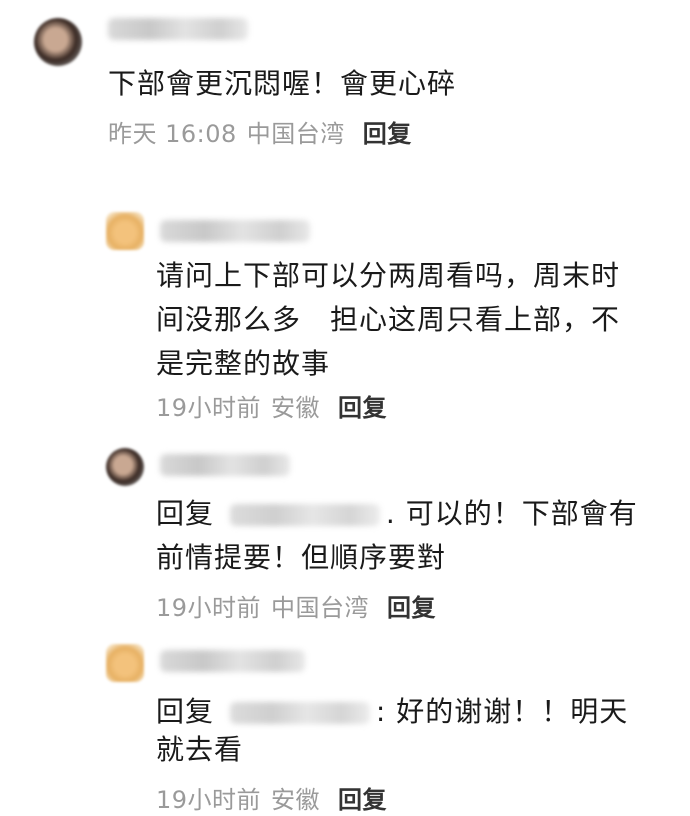  I want to click on comment-meta: 昨天 16:08 中国台湾 回复, so click(260, 131).